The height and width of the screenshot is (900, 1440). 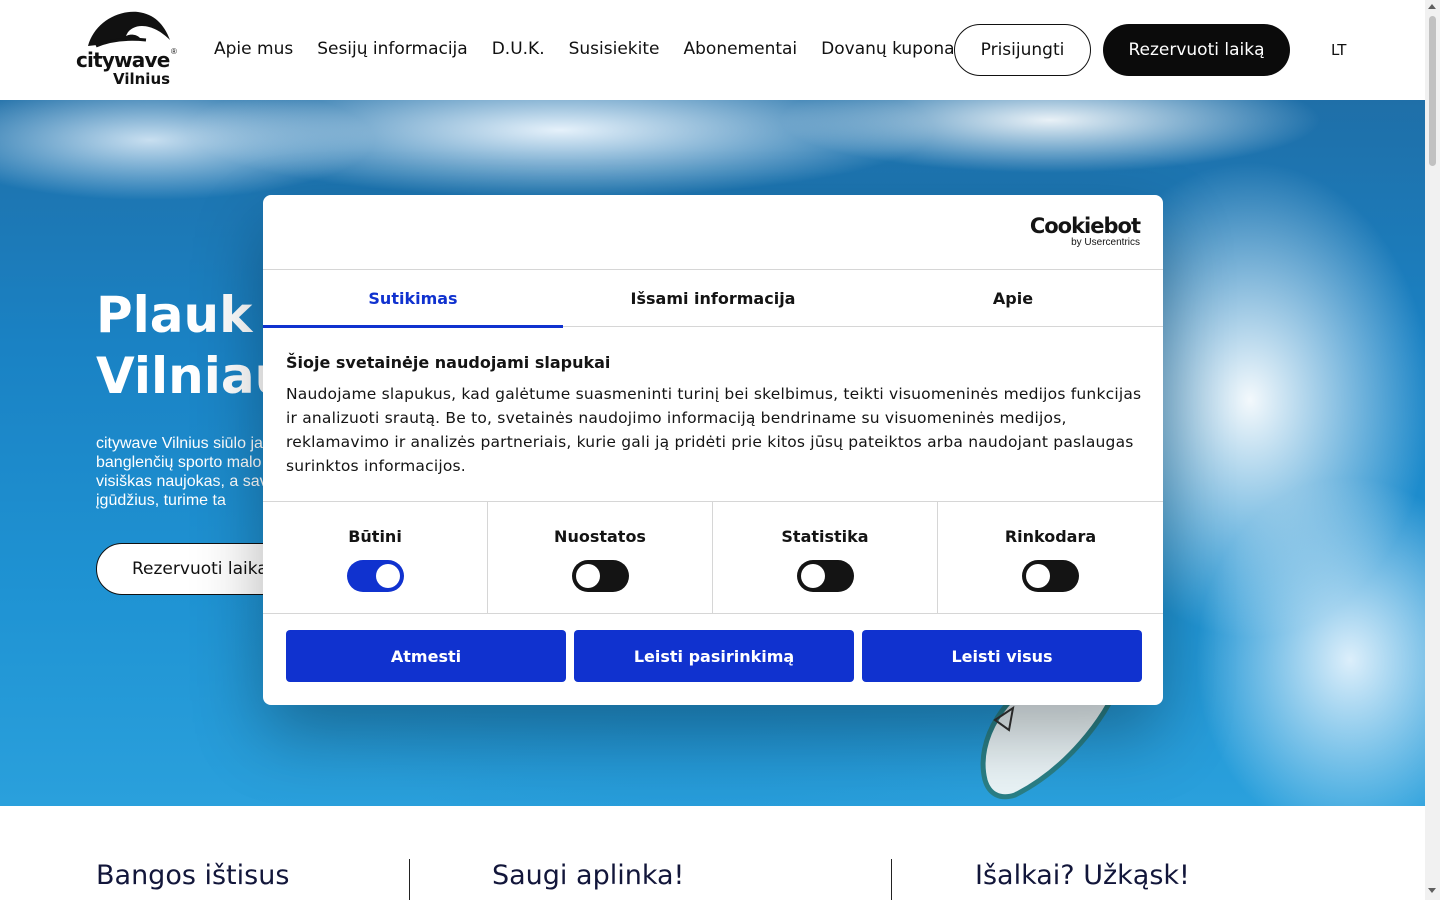 What do you see at coordinates (600, 536) in the screenshot?
I see `category-label: Nuostatos` at bounding box center [600, 536].